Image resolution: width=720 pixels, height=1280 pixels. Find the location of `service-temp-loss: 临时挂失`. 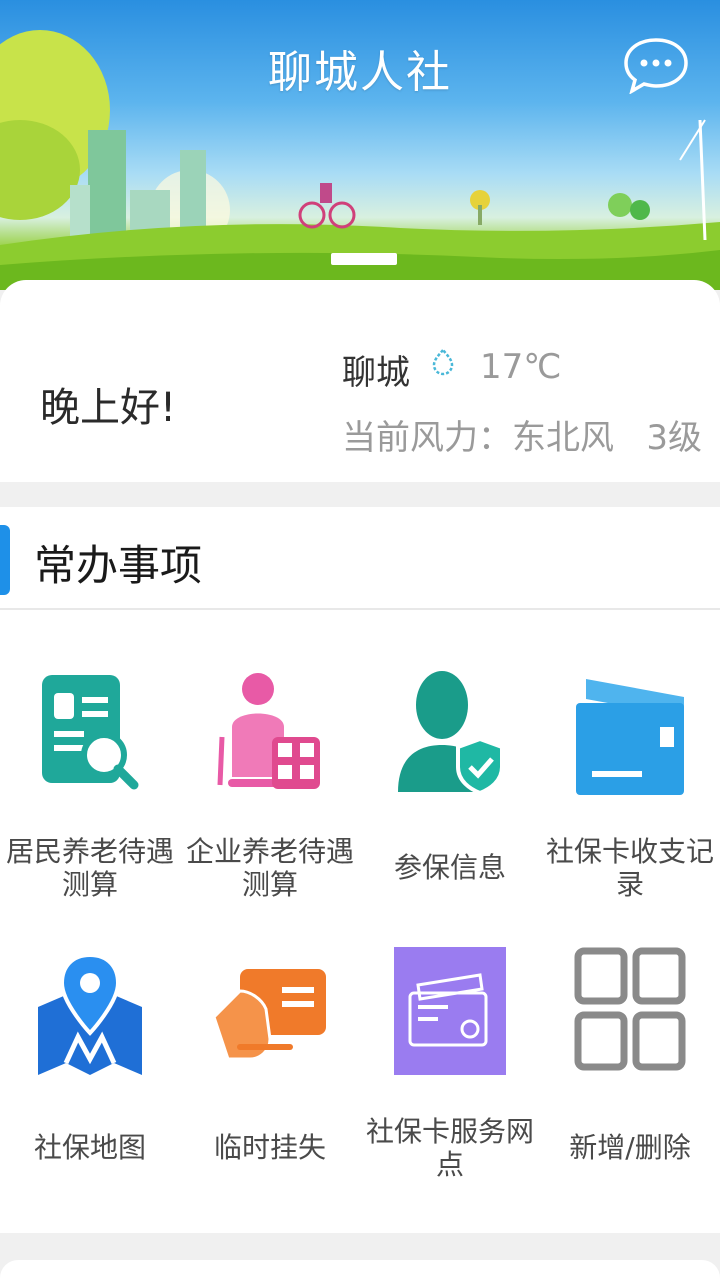

service-temp-loss: 临时挂失 is located at coordinates (270, 1087).